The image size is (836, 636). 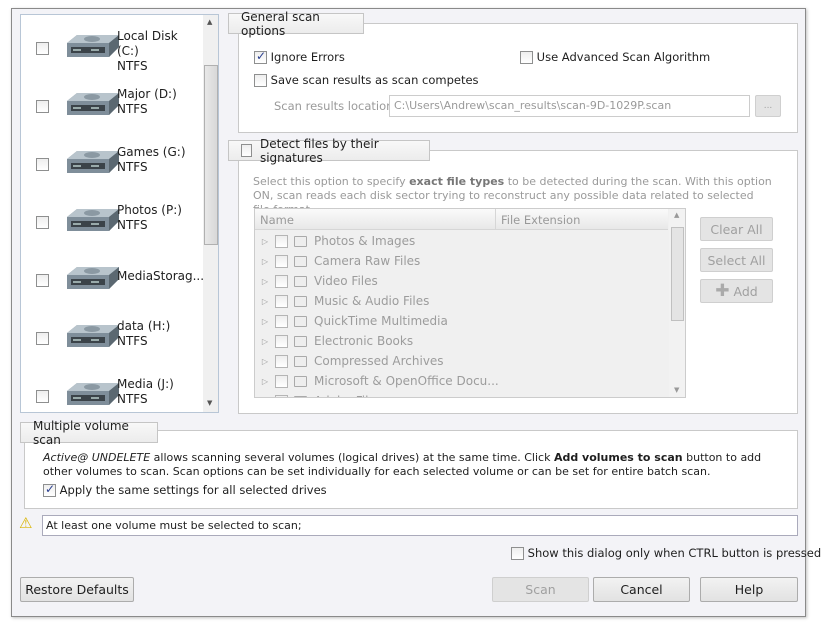 I want to click on tree-header: Name File Extension, so click(x=461, y=219).